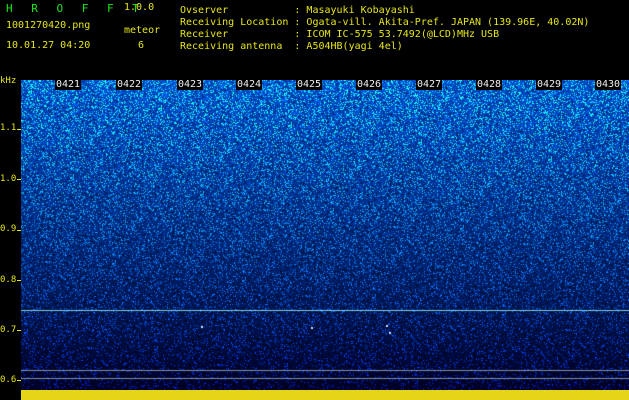 This screenshot has width=629, height=400. I want to click on time-tick-0425: 0425, so click(309, 84).